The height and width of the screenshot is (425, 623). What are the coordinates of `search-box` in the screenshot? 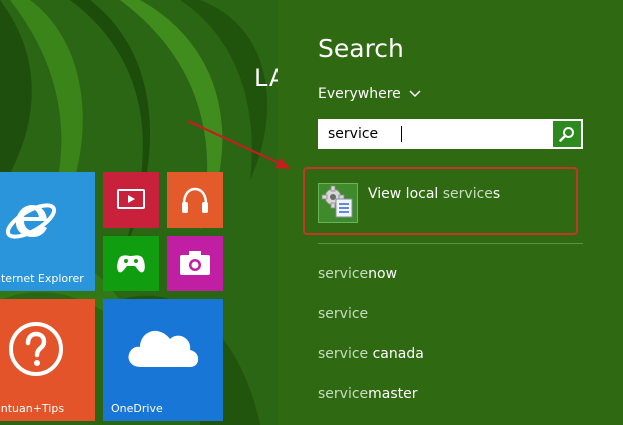 It's located at (450, 134).